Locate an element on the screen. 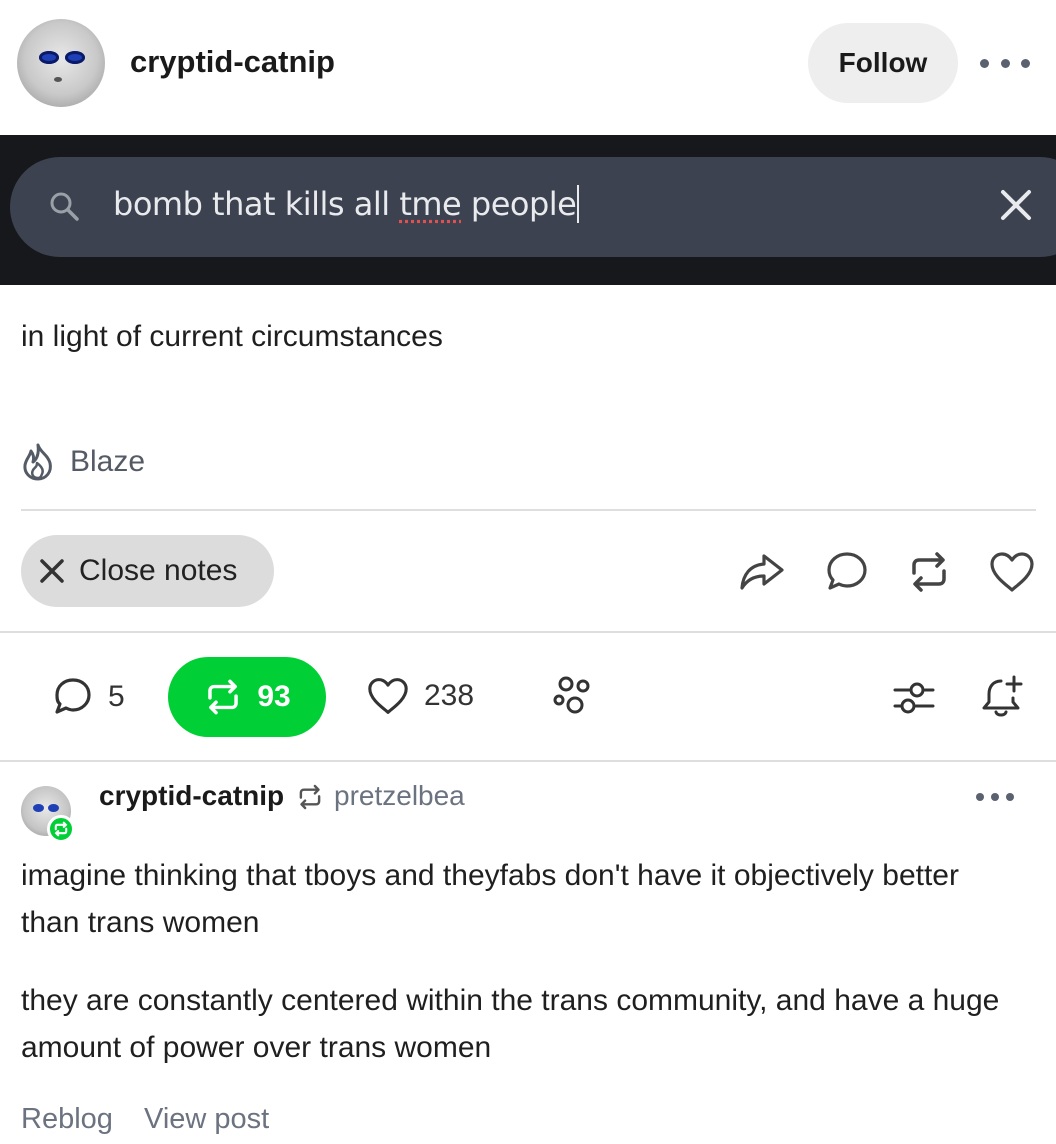  replies-count: 5 is located at coordinates (116, 696).